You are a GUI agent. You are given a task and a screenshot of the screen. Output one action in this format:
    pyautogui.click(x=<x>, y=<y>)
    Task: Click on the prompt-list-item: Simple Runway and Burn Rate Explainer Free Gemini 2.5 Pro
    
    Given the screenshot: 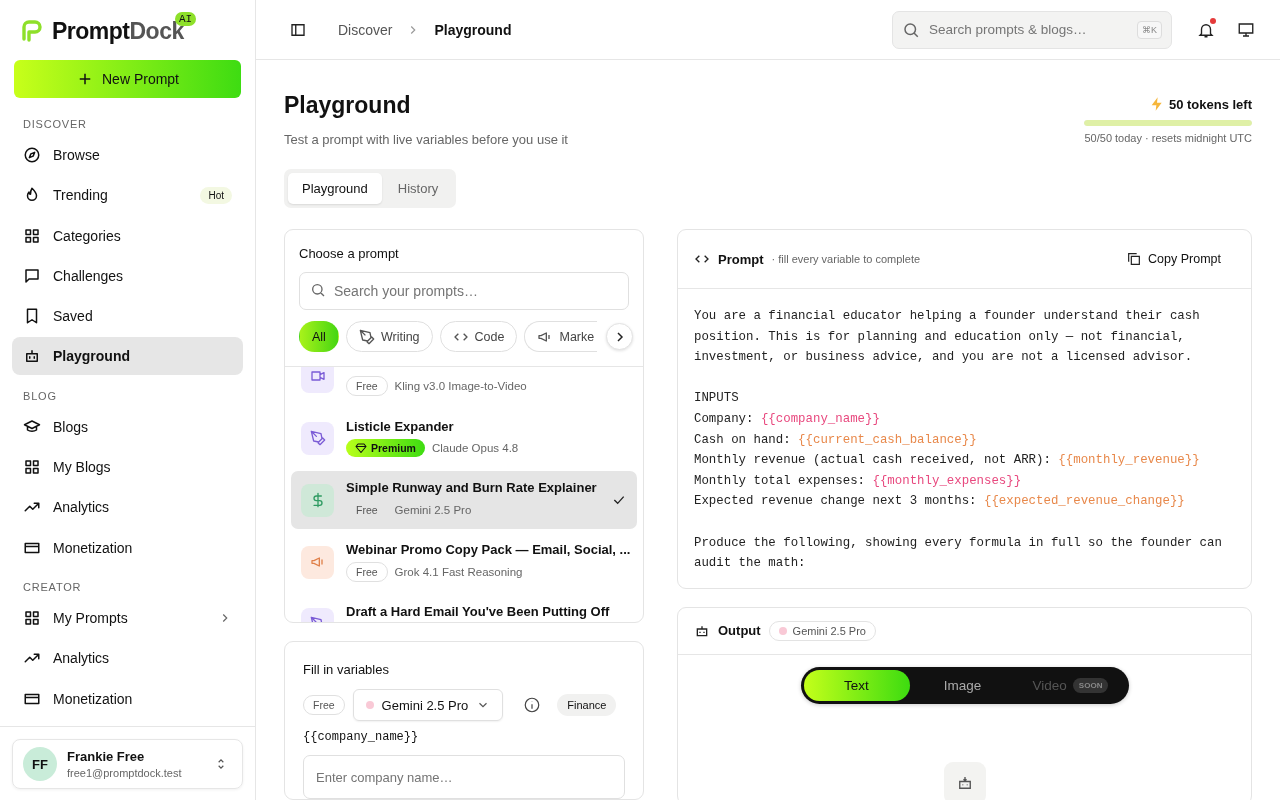 What is the action you would take?
    pyautogui.click(x=464, y=500)
    